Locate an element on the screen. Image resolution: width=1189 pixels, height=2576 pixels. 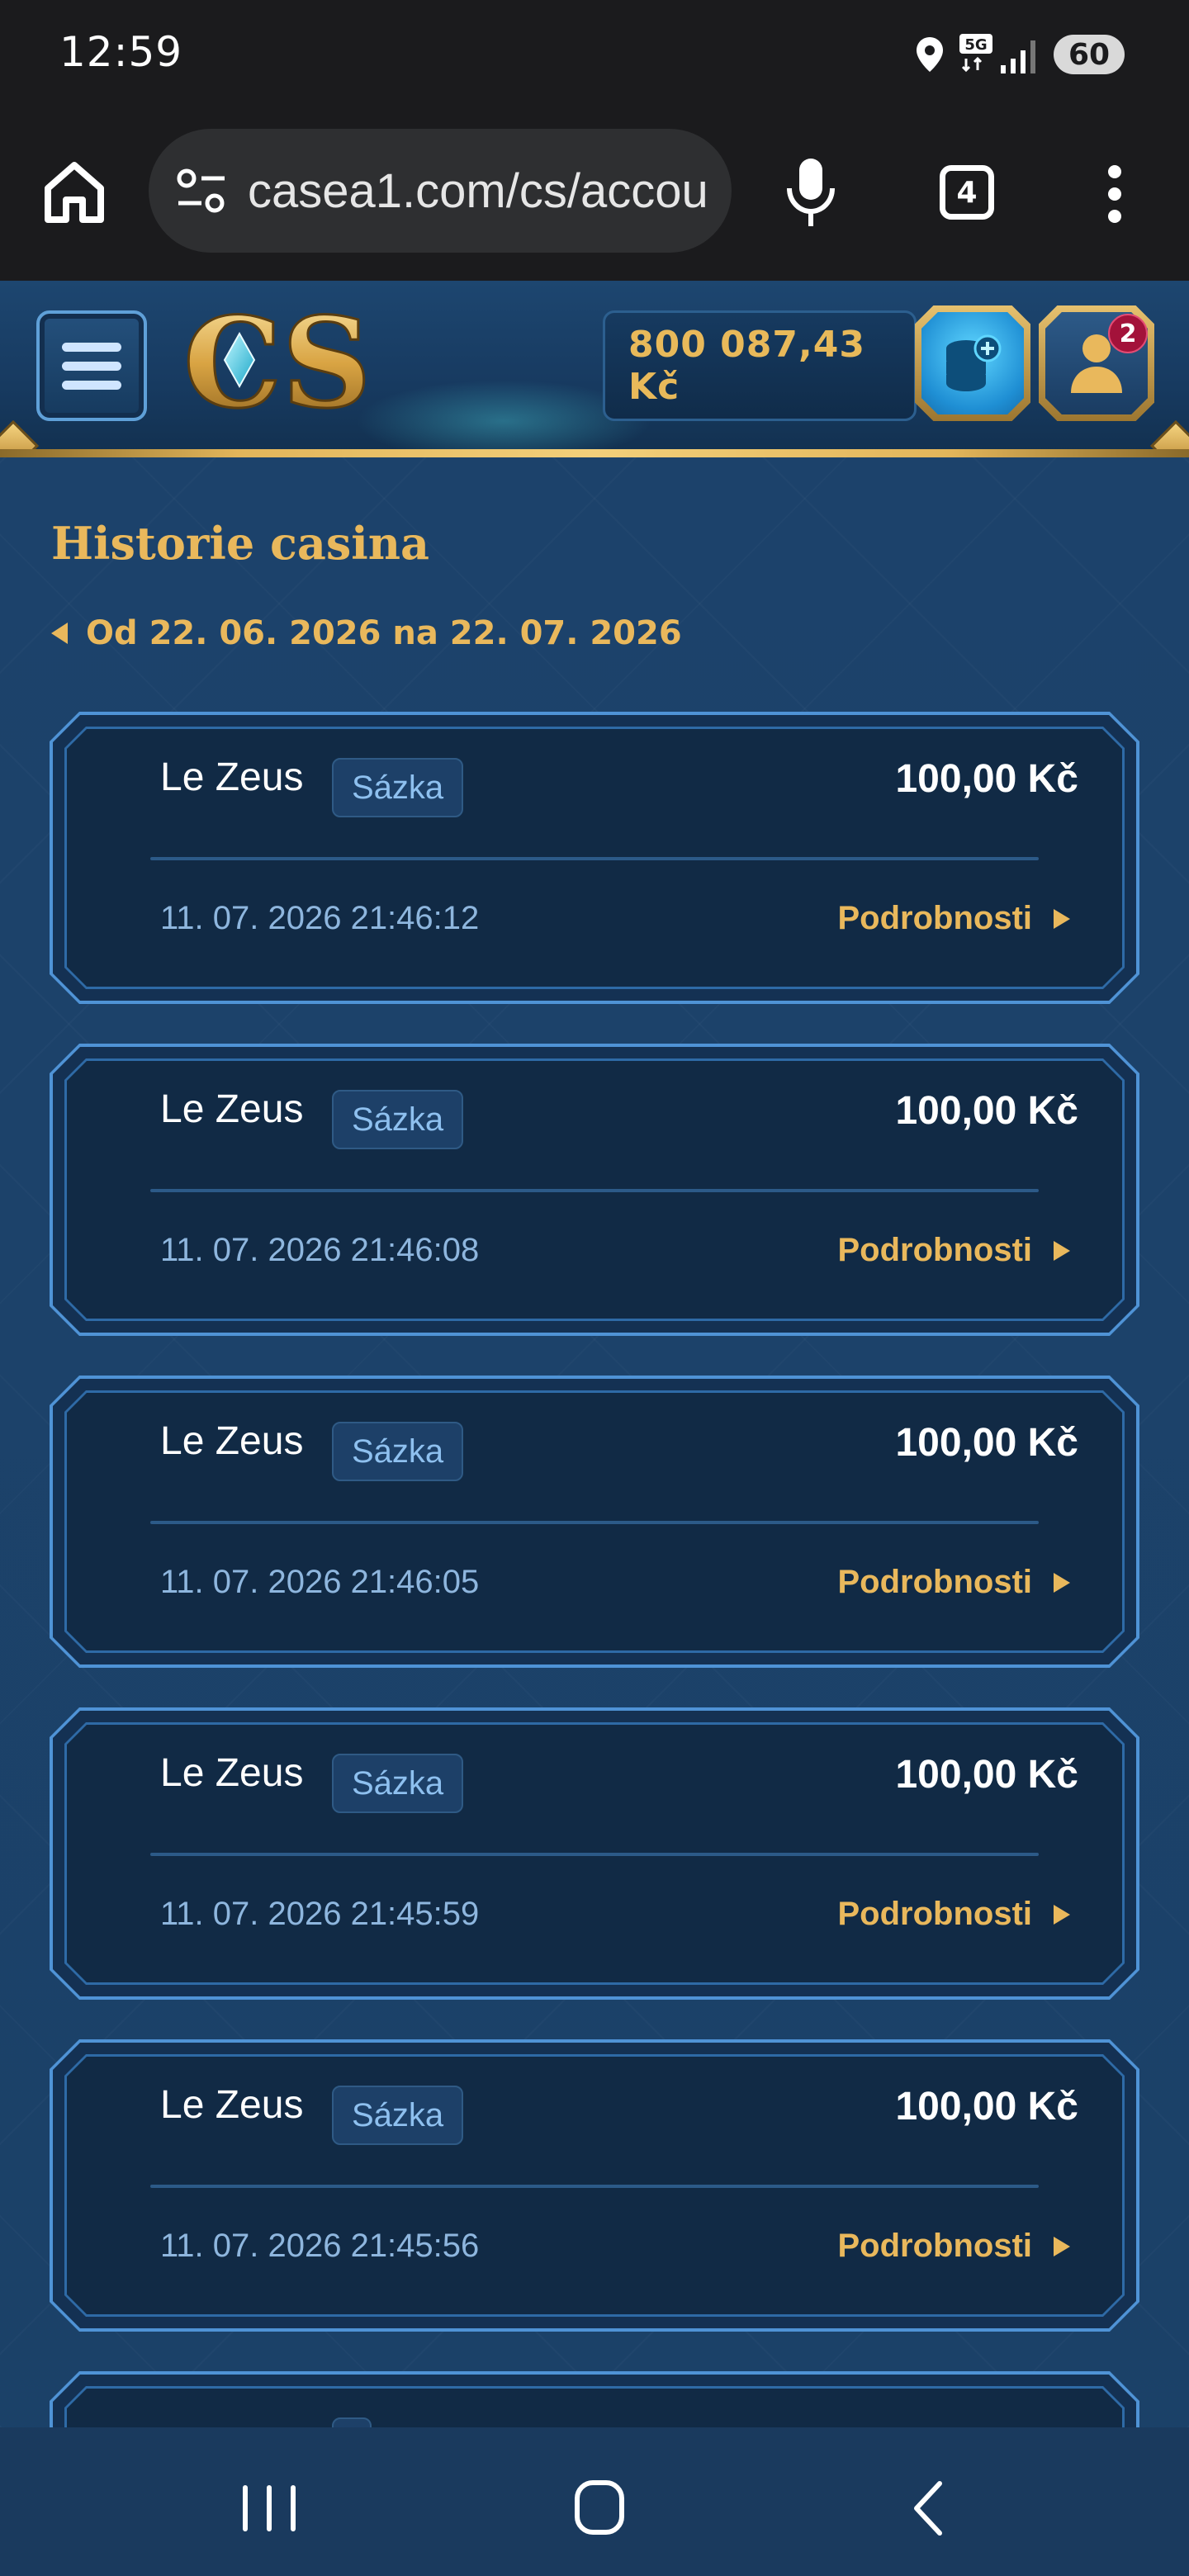
date-range-label: Od 22. 06. 2026 na 22. 07. 2026 is located at coordinates (384, 633).